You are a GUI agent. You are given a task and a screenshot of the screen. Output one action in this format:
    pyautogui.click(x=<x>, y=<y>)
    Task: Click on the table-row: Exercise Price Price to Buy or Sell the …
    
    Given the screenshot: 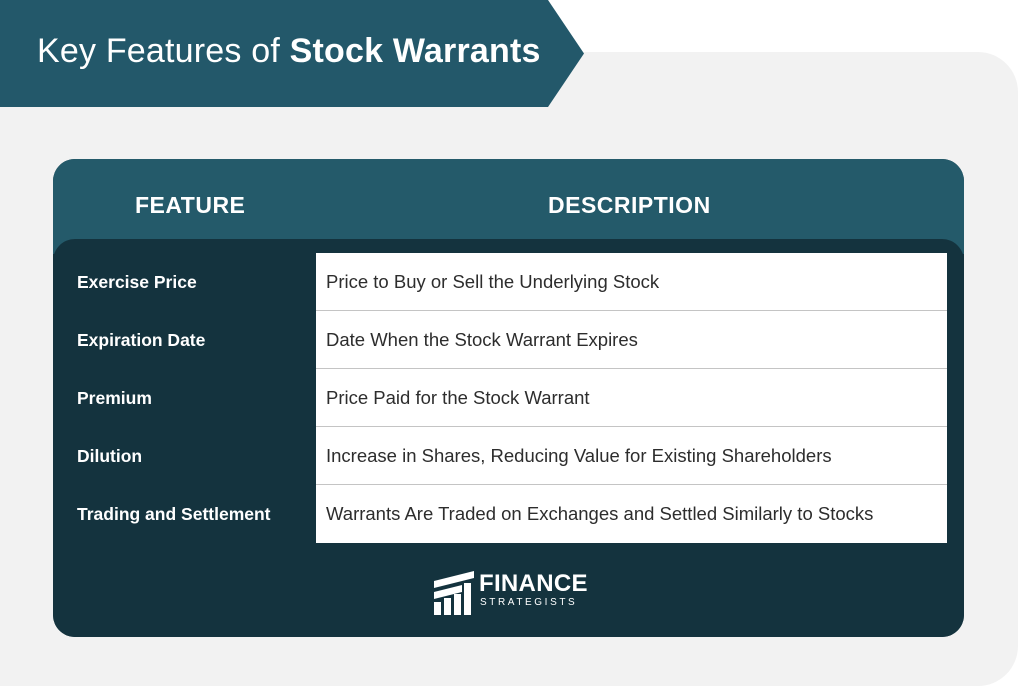 What is the action you would take?
    pyautogui.click(x=508, y=282)
    